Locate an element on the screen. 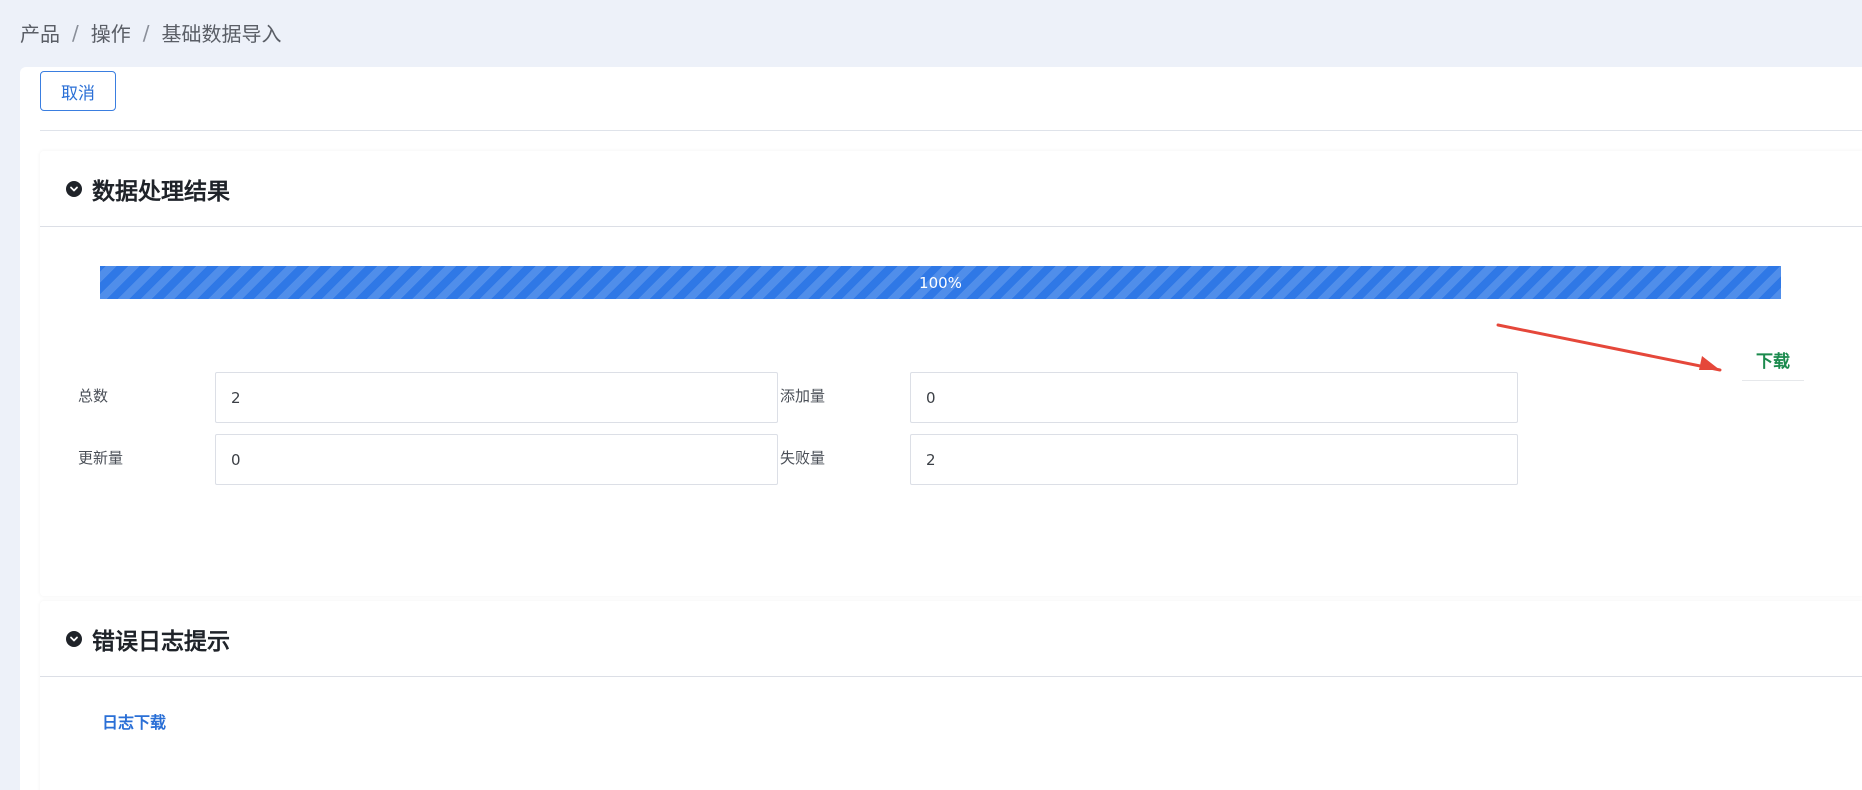 This screenshot has height=790, width=1862. breadcrumb-item-product: 产品 is located at coordinates (40, 32).